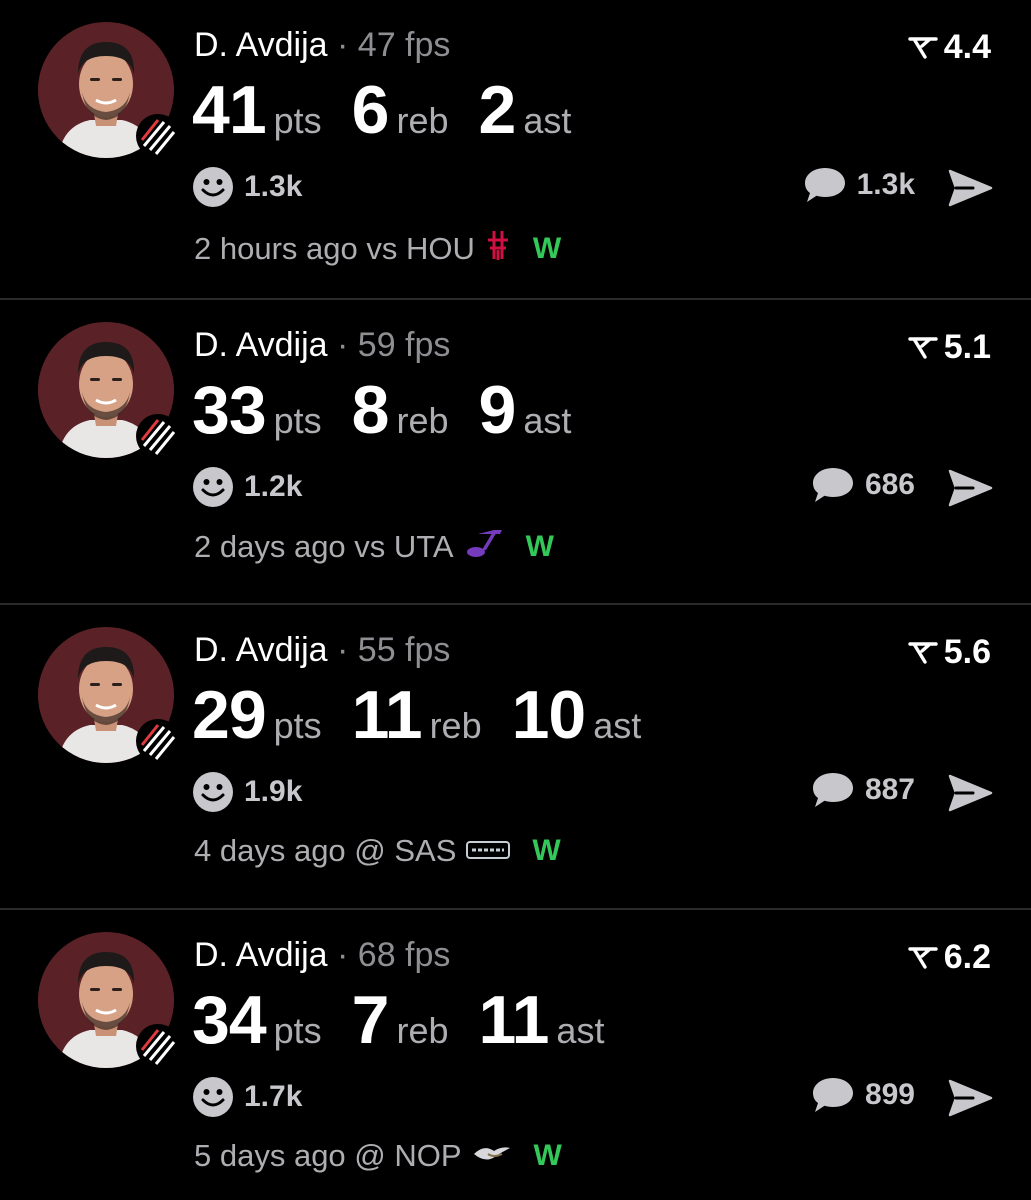  Describe the element at coordinates (257, 410) in the screenshot. I see `stat-pts: 33 pts` at that location.